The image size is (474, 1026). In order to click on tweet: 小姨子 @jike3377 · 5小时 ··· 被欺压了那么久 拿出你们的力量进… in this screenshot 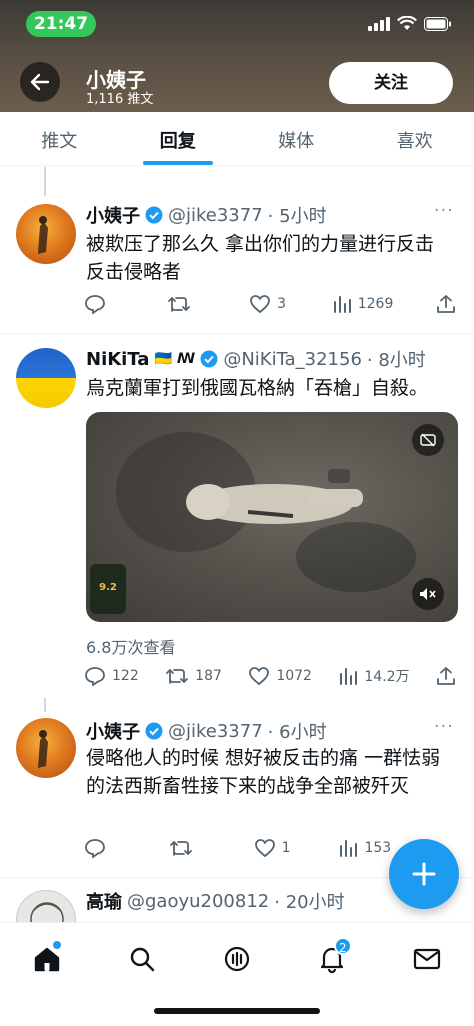, I will do `click(237, 264)`.